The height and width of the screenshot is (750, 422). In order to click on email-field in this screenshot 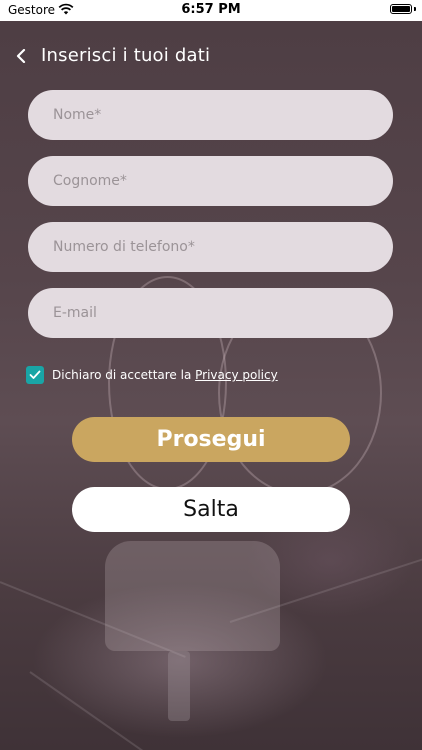, I will do `click(210, 313)`.